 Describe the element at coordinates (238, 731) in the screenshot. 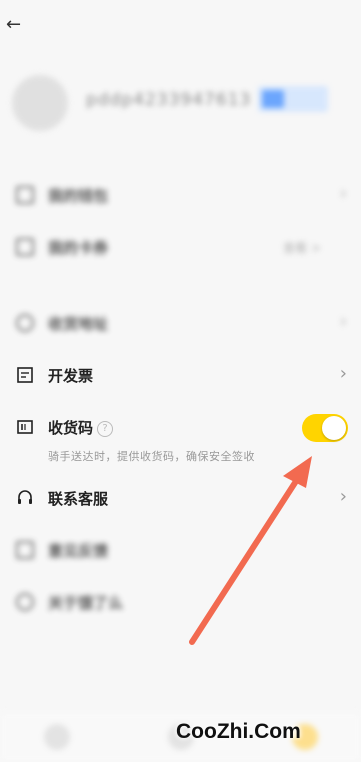

I see `watermark: CooZhi.Com` at that location.